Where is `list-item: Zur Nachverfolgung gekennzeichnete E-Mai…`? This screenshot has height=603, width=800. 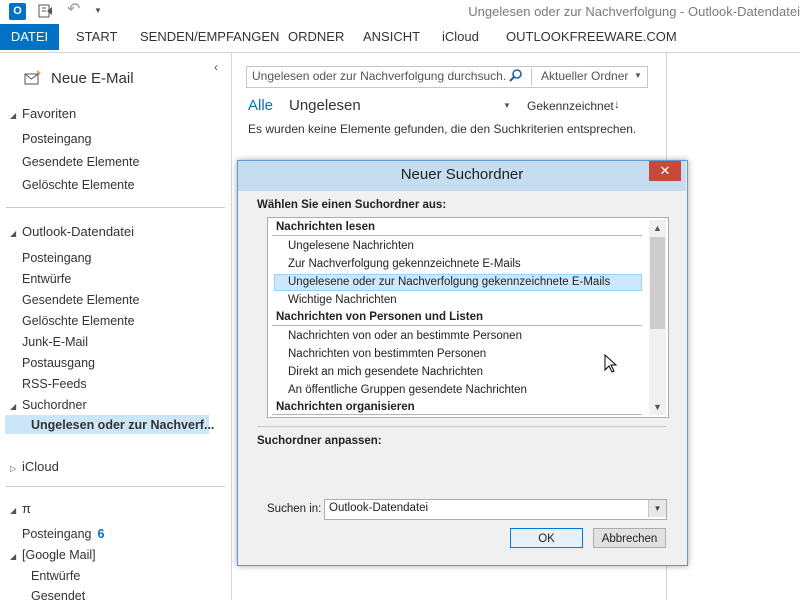
list-item: Zur Nachverfolgung gekennzeichnete E-Mai… is located at coordinates (404, 264).